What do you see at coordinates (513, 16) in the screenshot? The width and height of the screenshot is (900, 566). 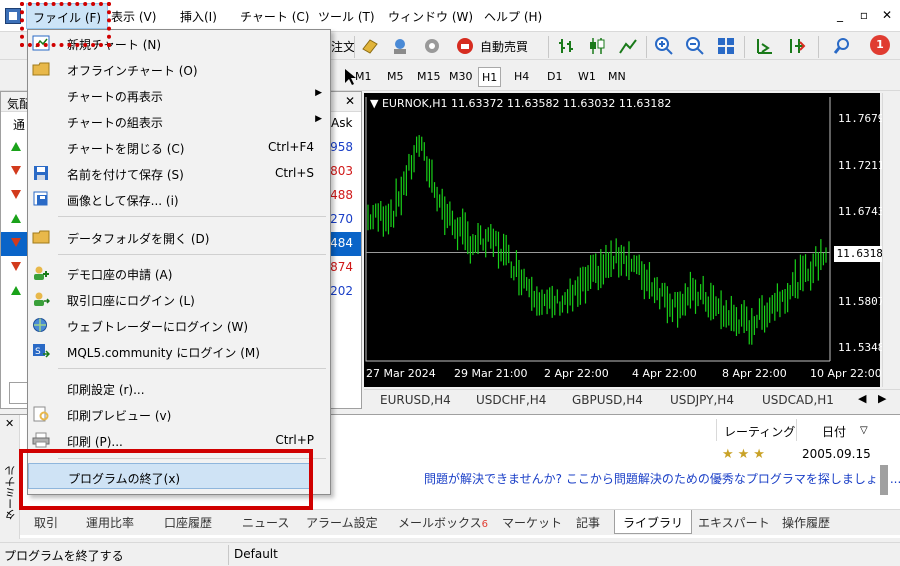 I see `menu-help: ヘルプ (H)` at bounding box center [513, 16].